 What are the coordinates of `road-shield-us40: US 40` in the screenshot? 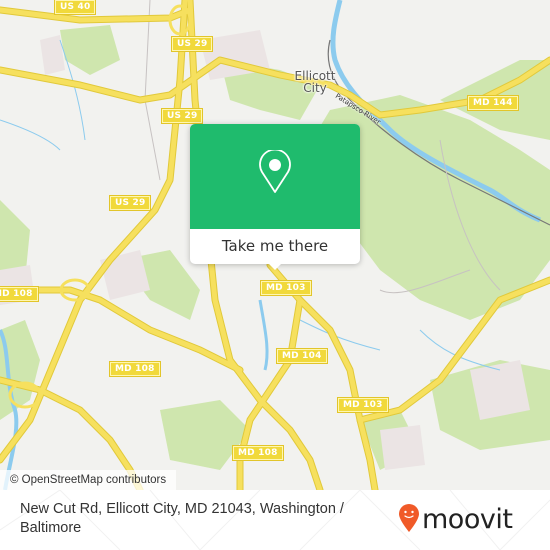 It's located at (75, 7).